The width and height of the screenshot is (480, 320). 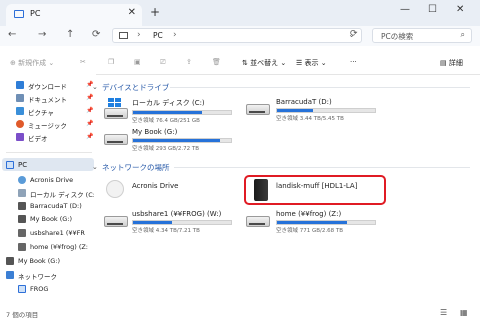 I want to click on device-local-disk, so click(x=116, y=109).